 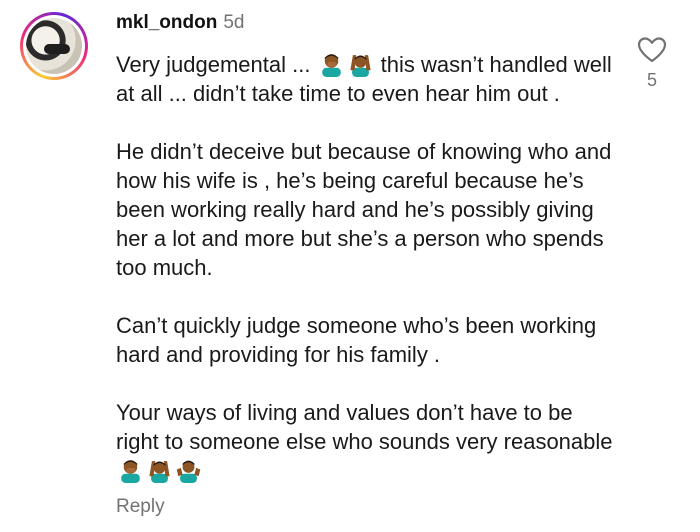 I want to click on heart-outline-icon, so click(x=652, y=50).